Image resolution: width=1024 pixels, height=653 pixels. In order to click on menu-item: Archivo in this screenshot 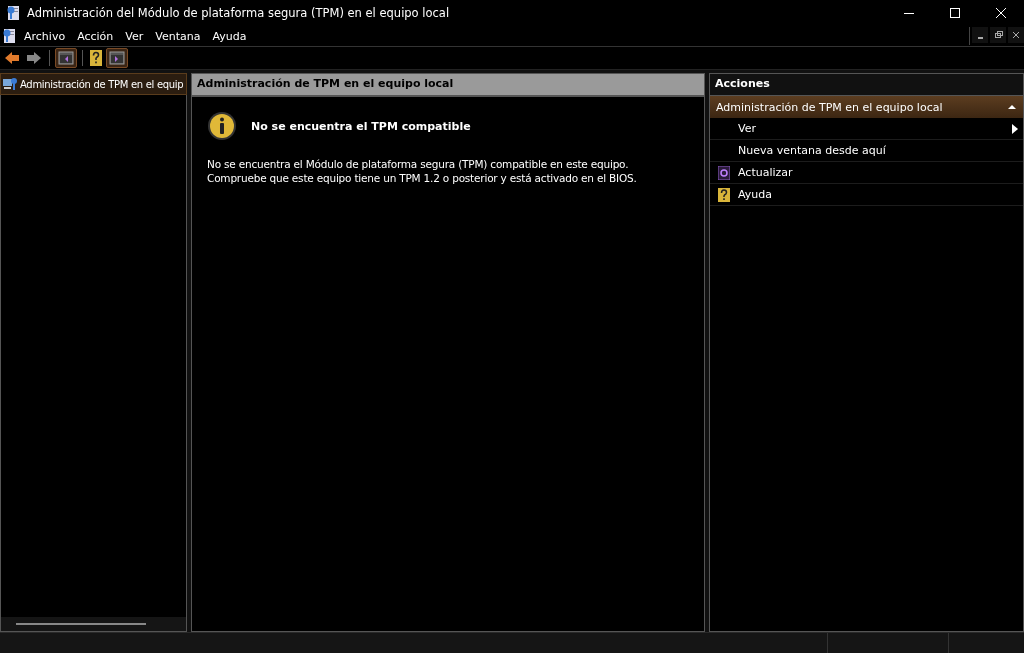, I will do `click(45, 36)`.